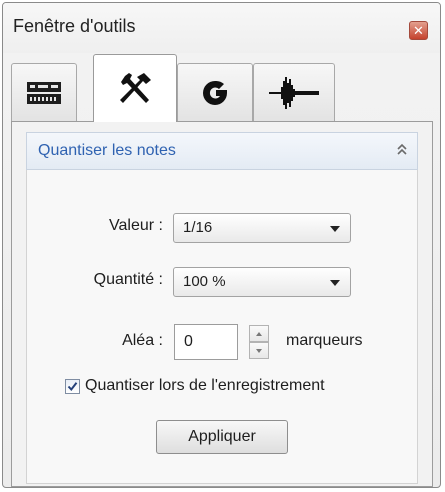 The image size is (445, 492). What do you see at coordinates (206, 342) in the screenshot?
I see `alea-input` at bounding box center [206, 342].